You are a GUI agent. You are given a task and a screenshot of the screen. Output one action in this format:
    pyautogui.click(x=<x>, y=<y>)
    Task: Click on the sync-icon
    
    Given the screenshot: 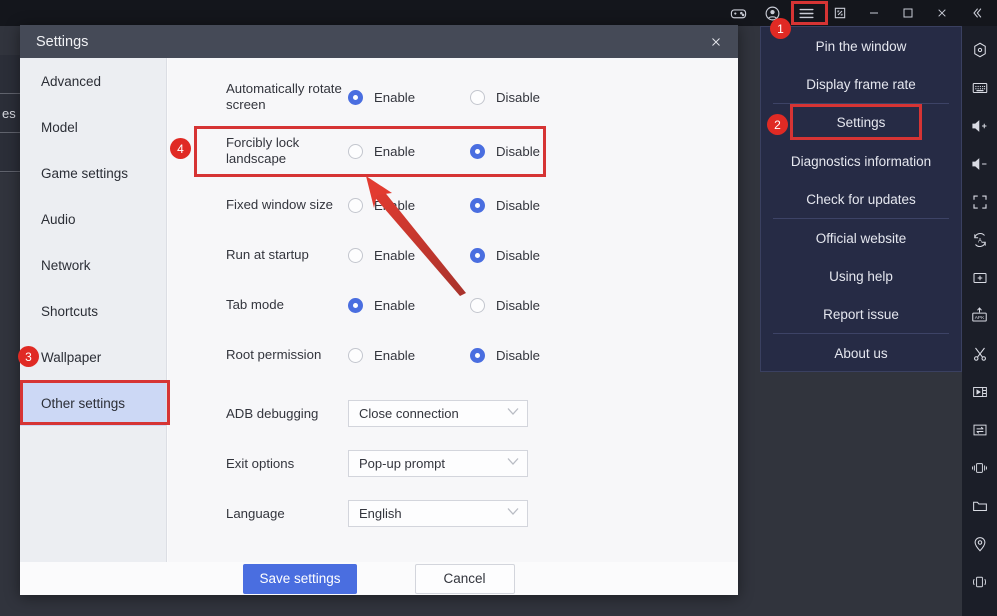 What is the action you would take?
    pyautogui.click(x=979, y=429)
    